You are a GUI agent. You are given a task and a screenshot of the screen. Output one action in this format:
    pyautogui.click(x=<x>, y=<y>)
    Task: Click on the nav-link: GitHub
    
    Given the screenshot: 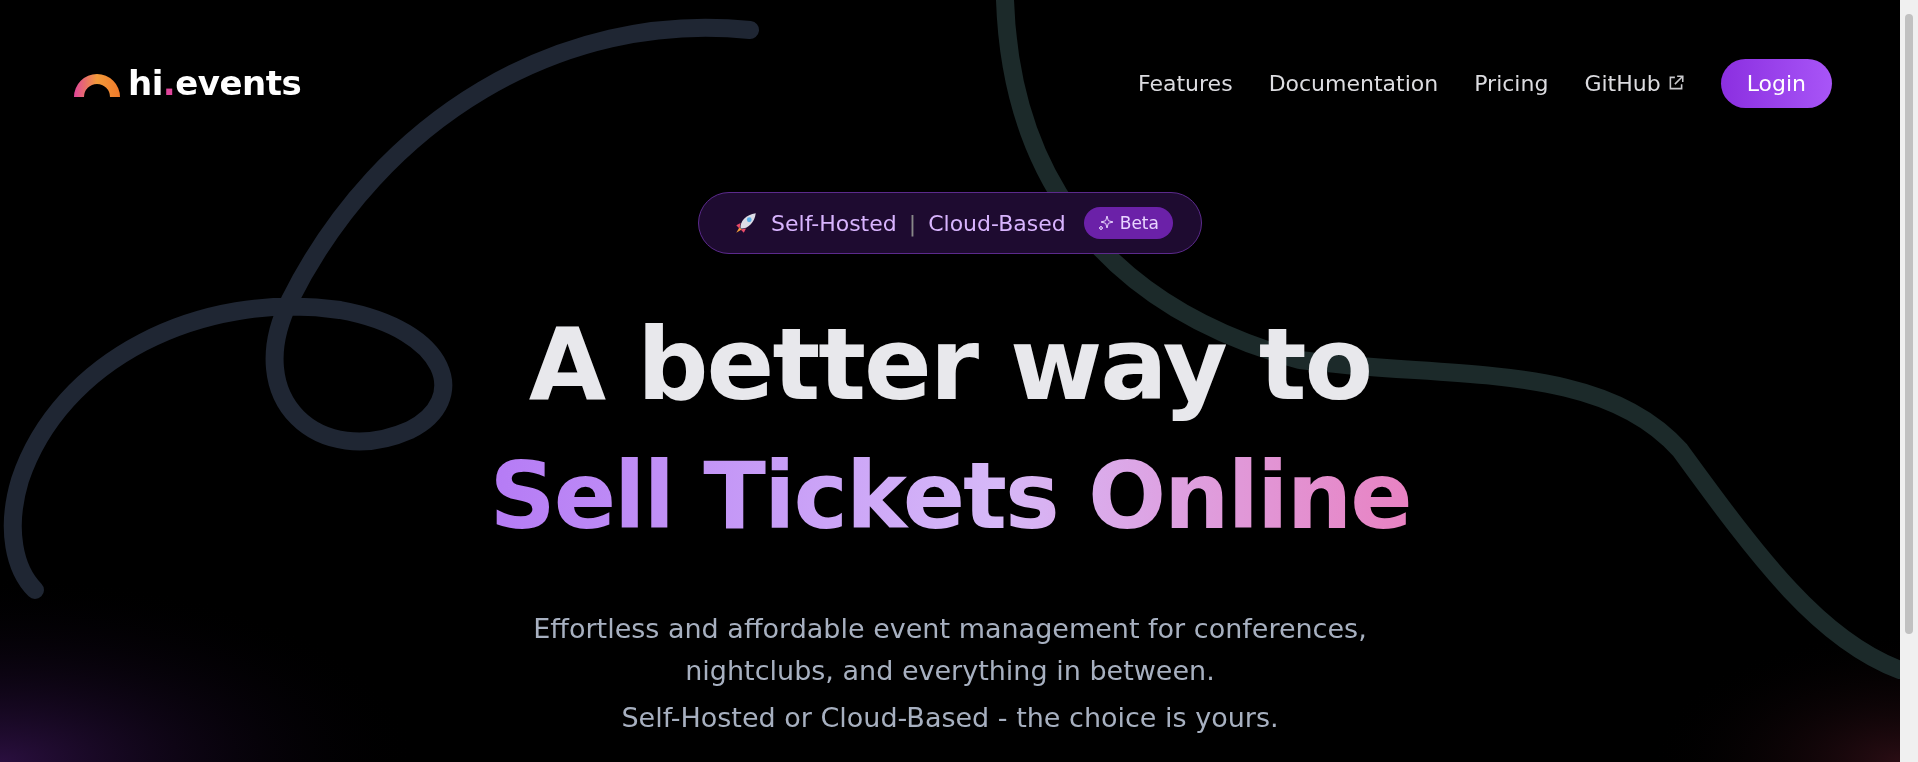 What is the action you would take?
    pyautogui.click(x=1634, y=83)
    